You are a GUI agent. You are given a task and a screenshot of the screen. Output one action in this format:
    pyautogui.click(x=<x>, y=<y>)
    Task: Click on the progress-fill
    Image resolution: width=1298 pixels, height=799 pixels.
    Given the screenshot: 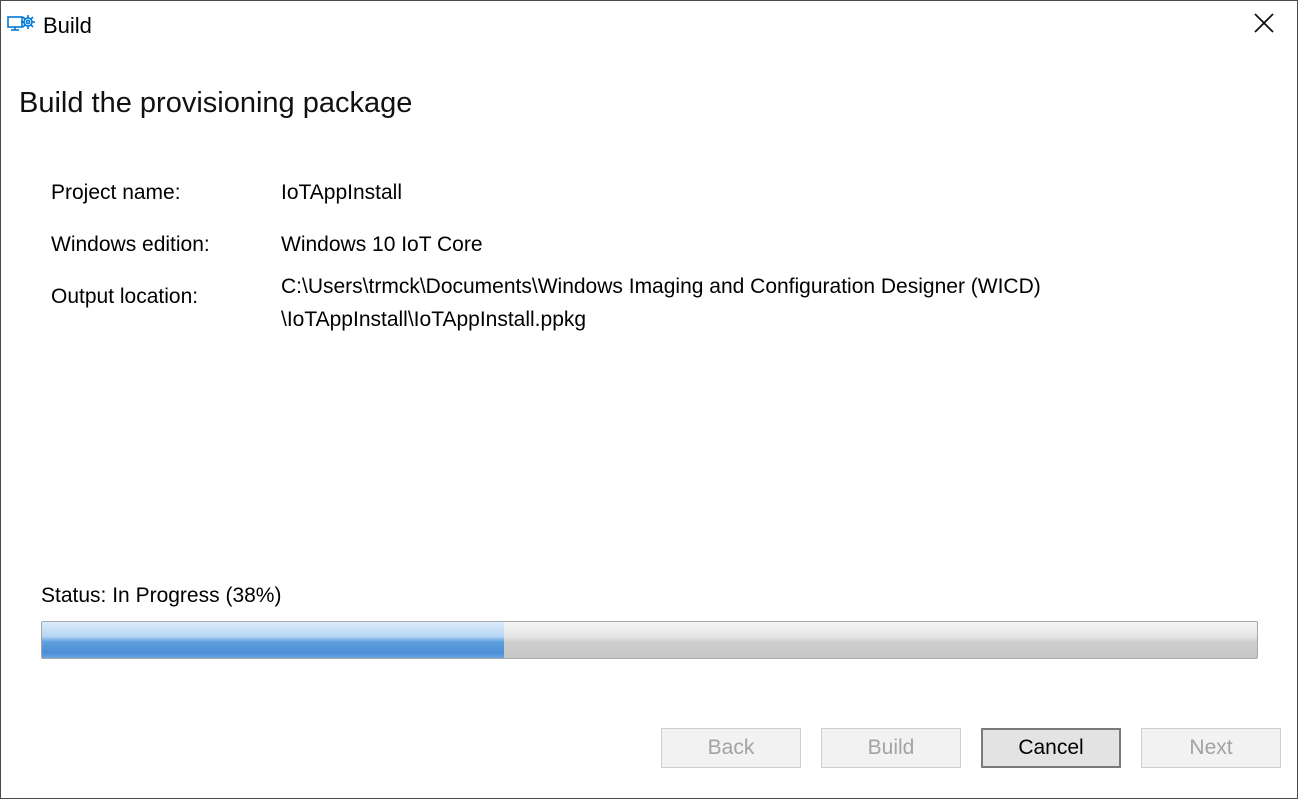 What is the action you would take?
    pyautogui.click(x=273, y=640)
    